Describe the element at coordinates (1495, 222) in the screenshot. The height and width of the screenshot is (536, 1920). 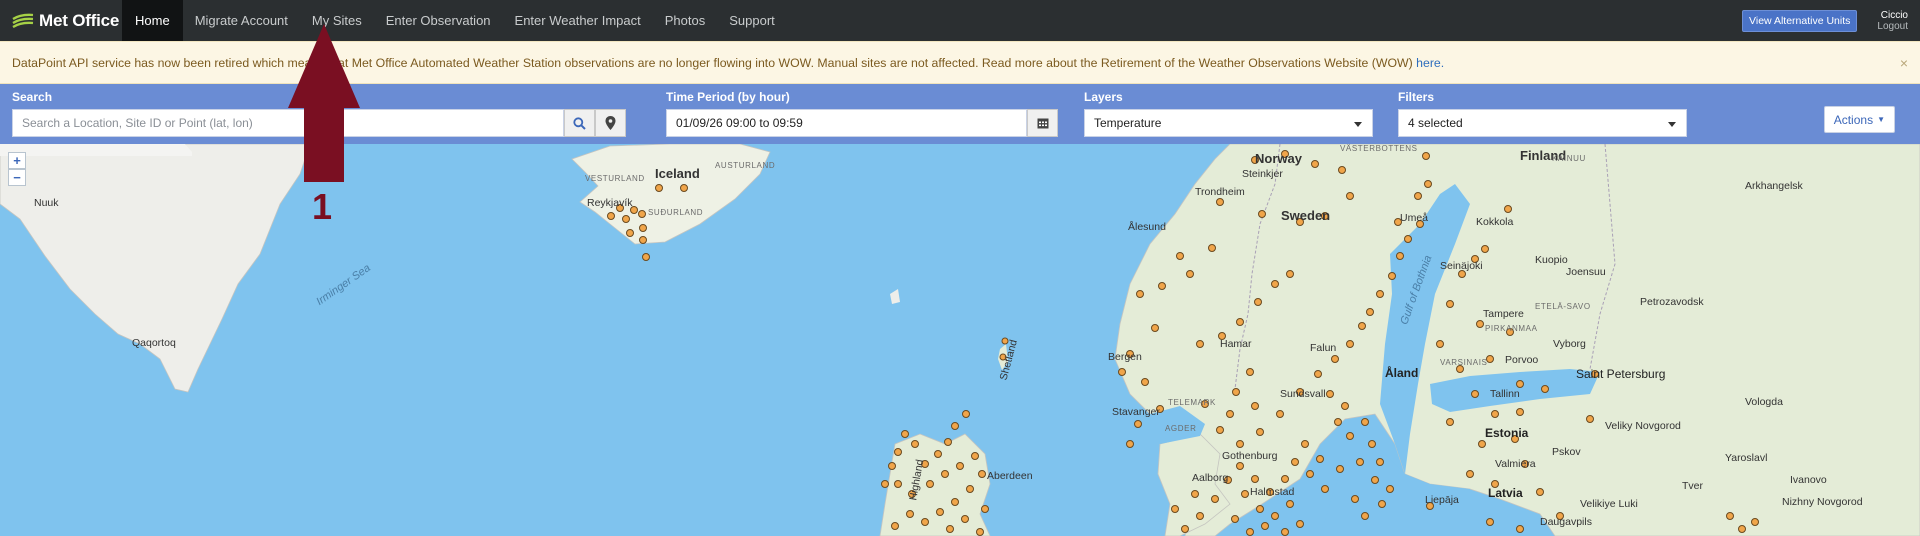
I see `map-label-kokkola: Kokkola` at that location.